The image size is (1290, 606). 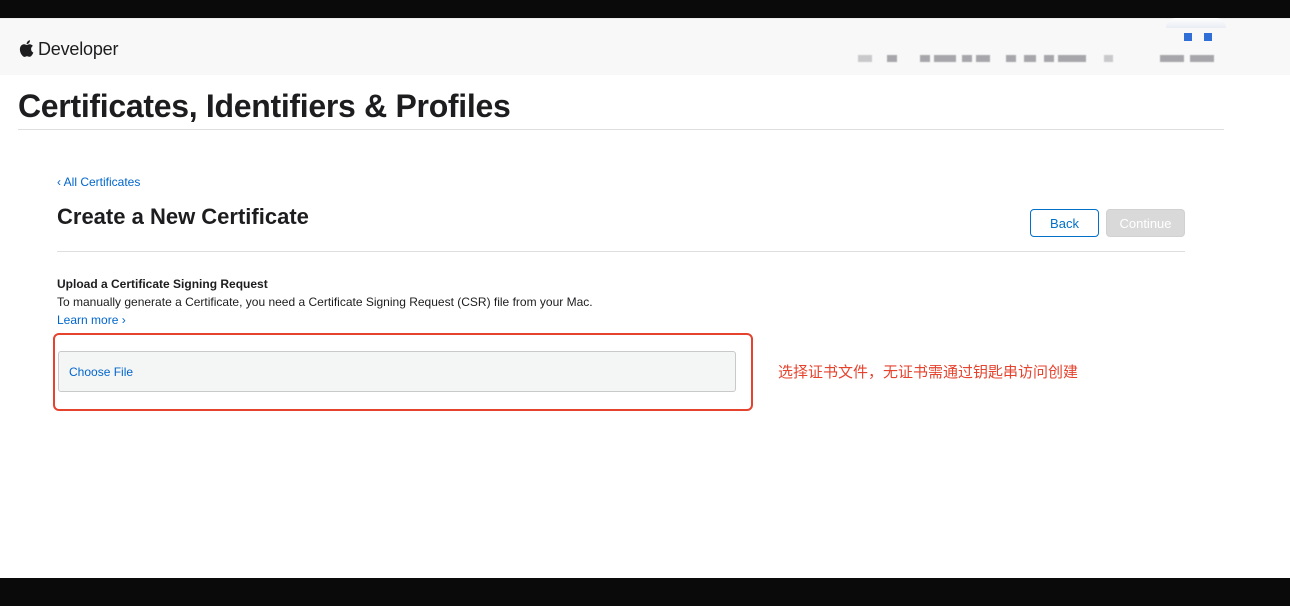 What do you see at coordinates (26, 48) in the screenshot?
I see `apple-logo-icon` at bounding box center [26, 48].